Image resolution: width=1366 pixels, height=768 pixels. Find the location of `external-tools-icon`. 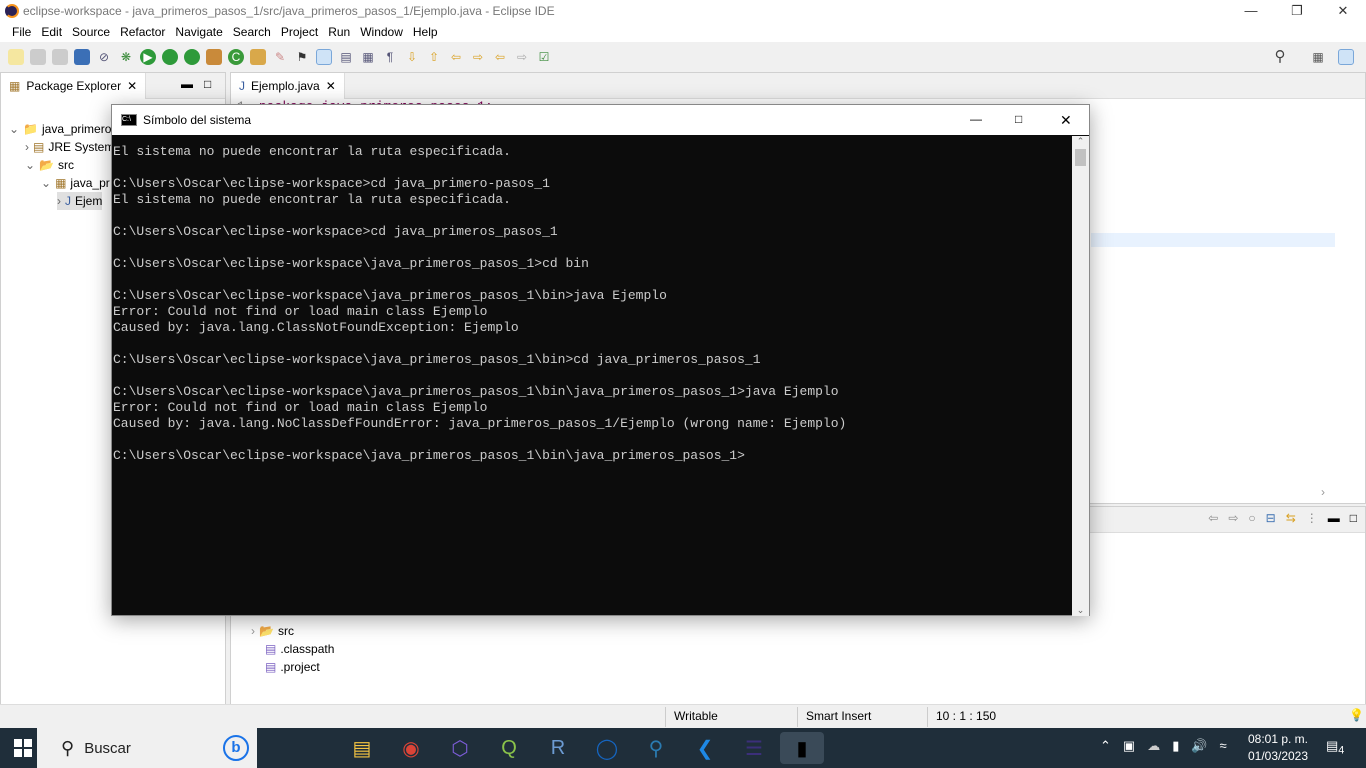

external-tools-icon is located at coordinates (192, 57).